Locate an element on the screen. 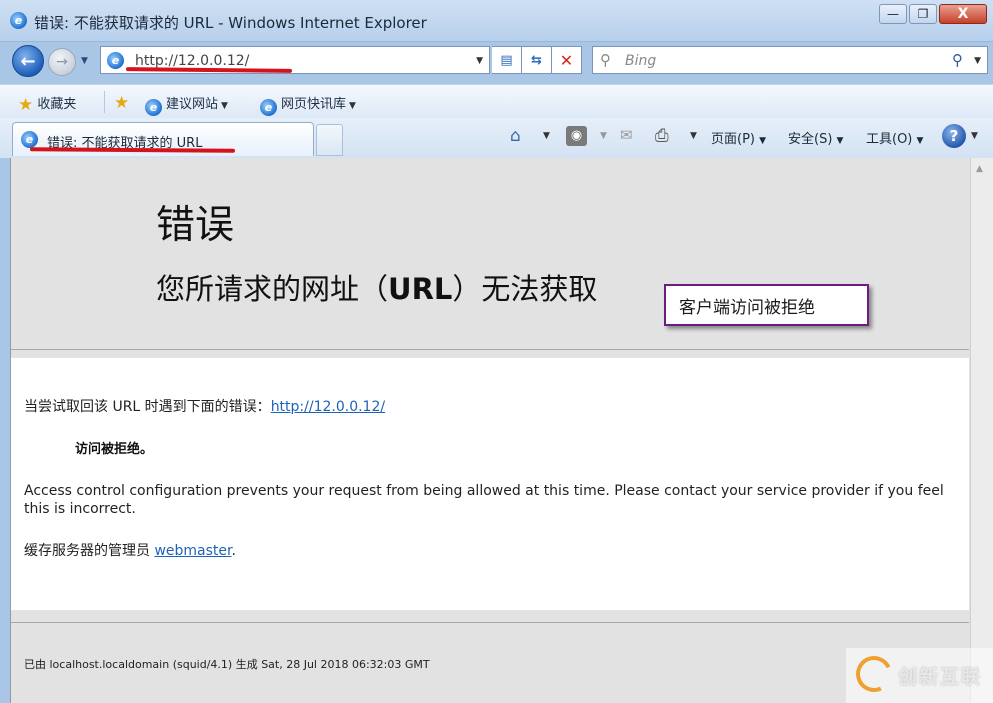 This screenshot has height=703, width=993. watermark: 创新互联 is located at coordinates (919, 675).